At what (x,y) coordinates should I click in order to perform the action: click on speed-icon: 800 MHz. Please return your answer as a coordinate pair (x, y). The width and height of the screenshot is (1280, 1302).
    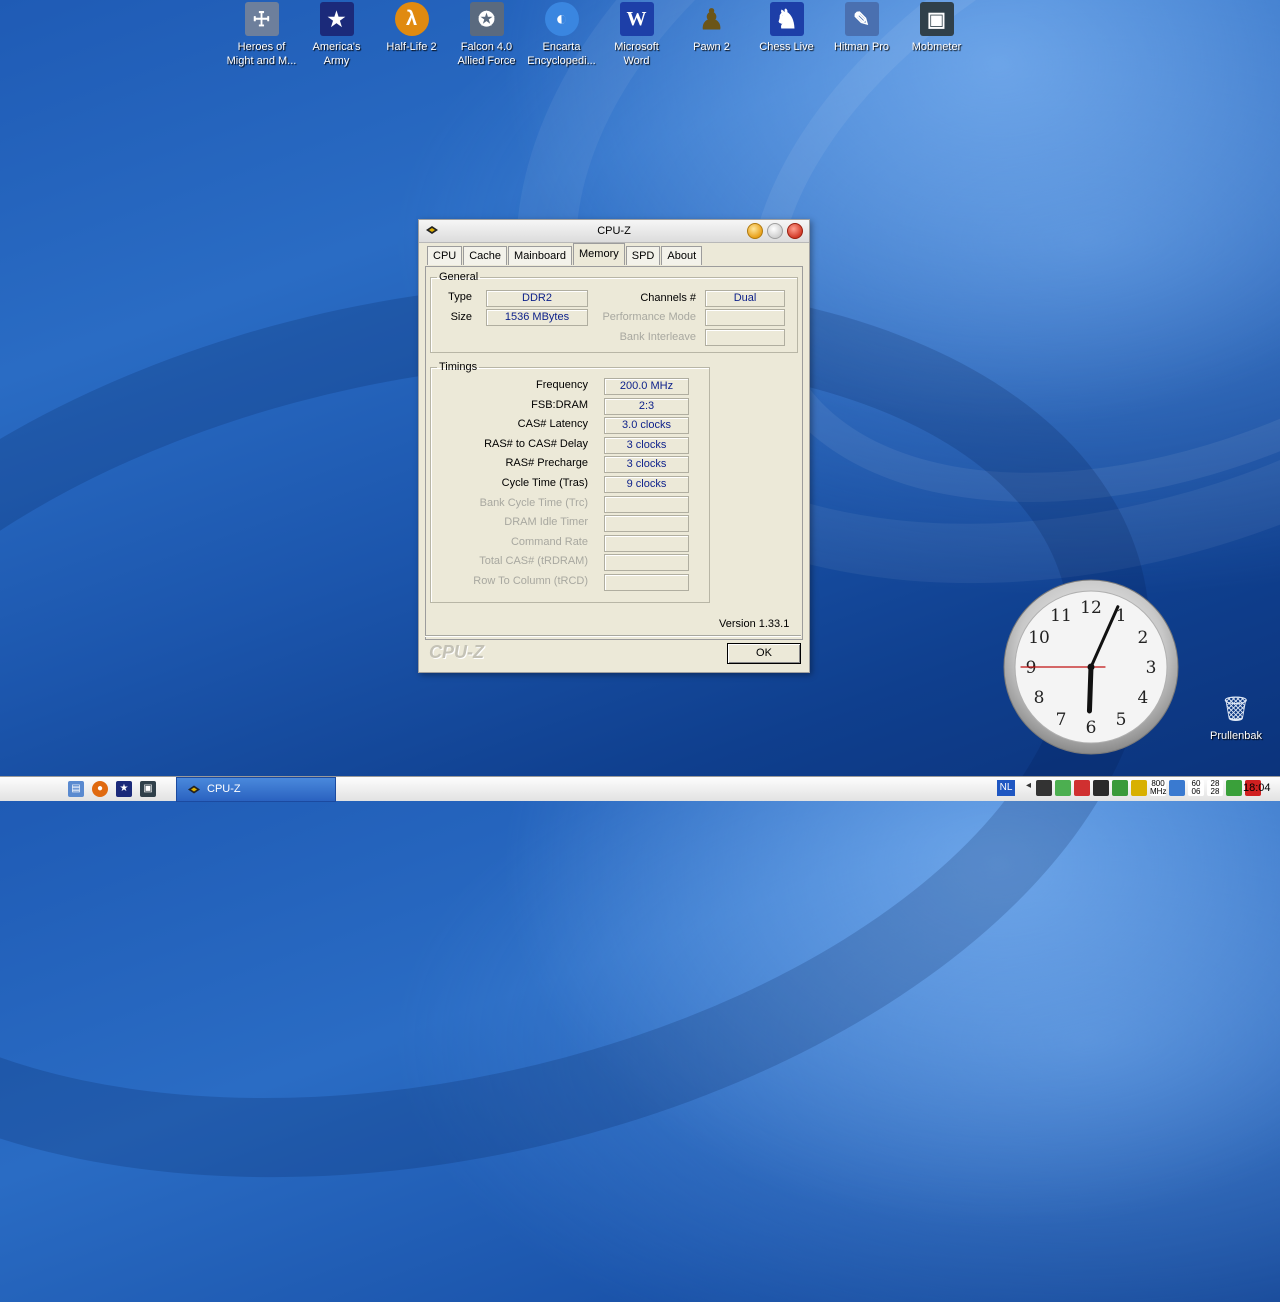
    Looking at the image, I should click on (1158, 788).